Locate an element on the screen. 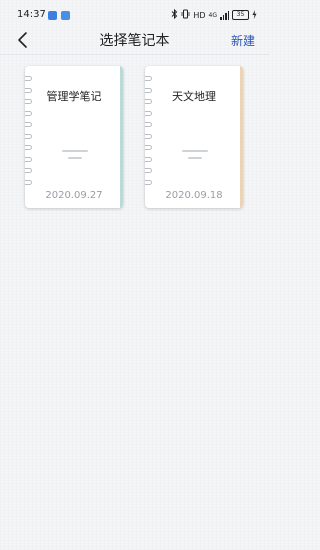 The width and height of the screenshot is (320, 550). notebook-card: 管理学笔记 2020.09.27 is located at coordinates (74, 137).